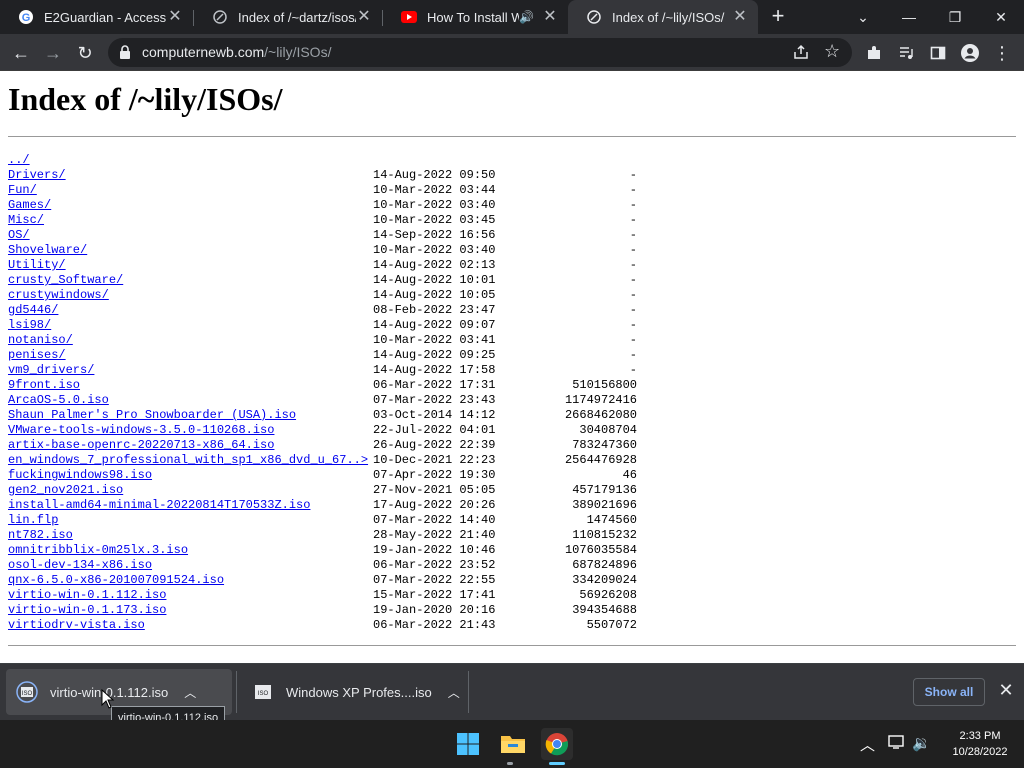  Describe the element at coordinates (51, 370) in the screenshot. I see `file-link: vm9_drivers/` at that location.